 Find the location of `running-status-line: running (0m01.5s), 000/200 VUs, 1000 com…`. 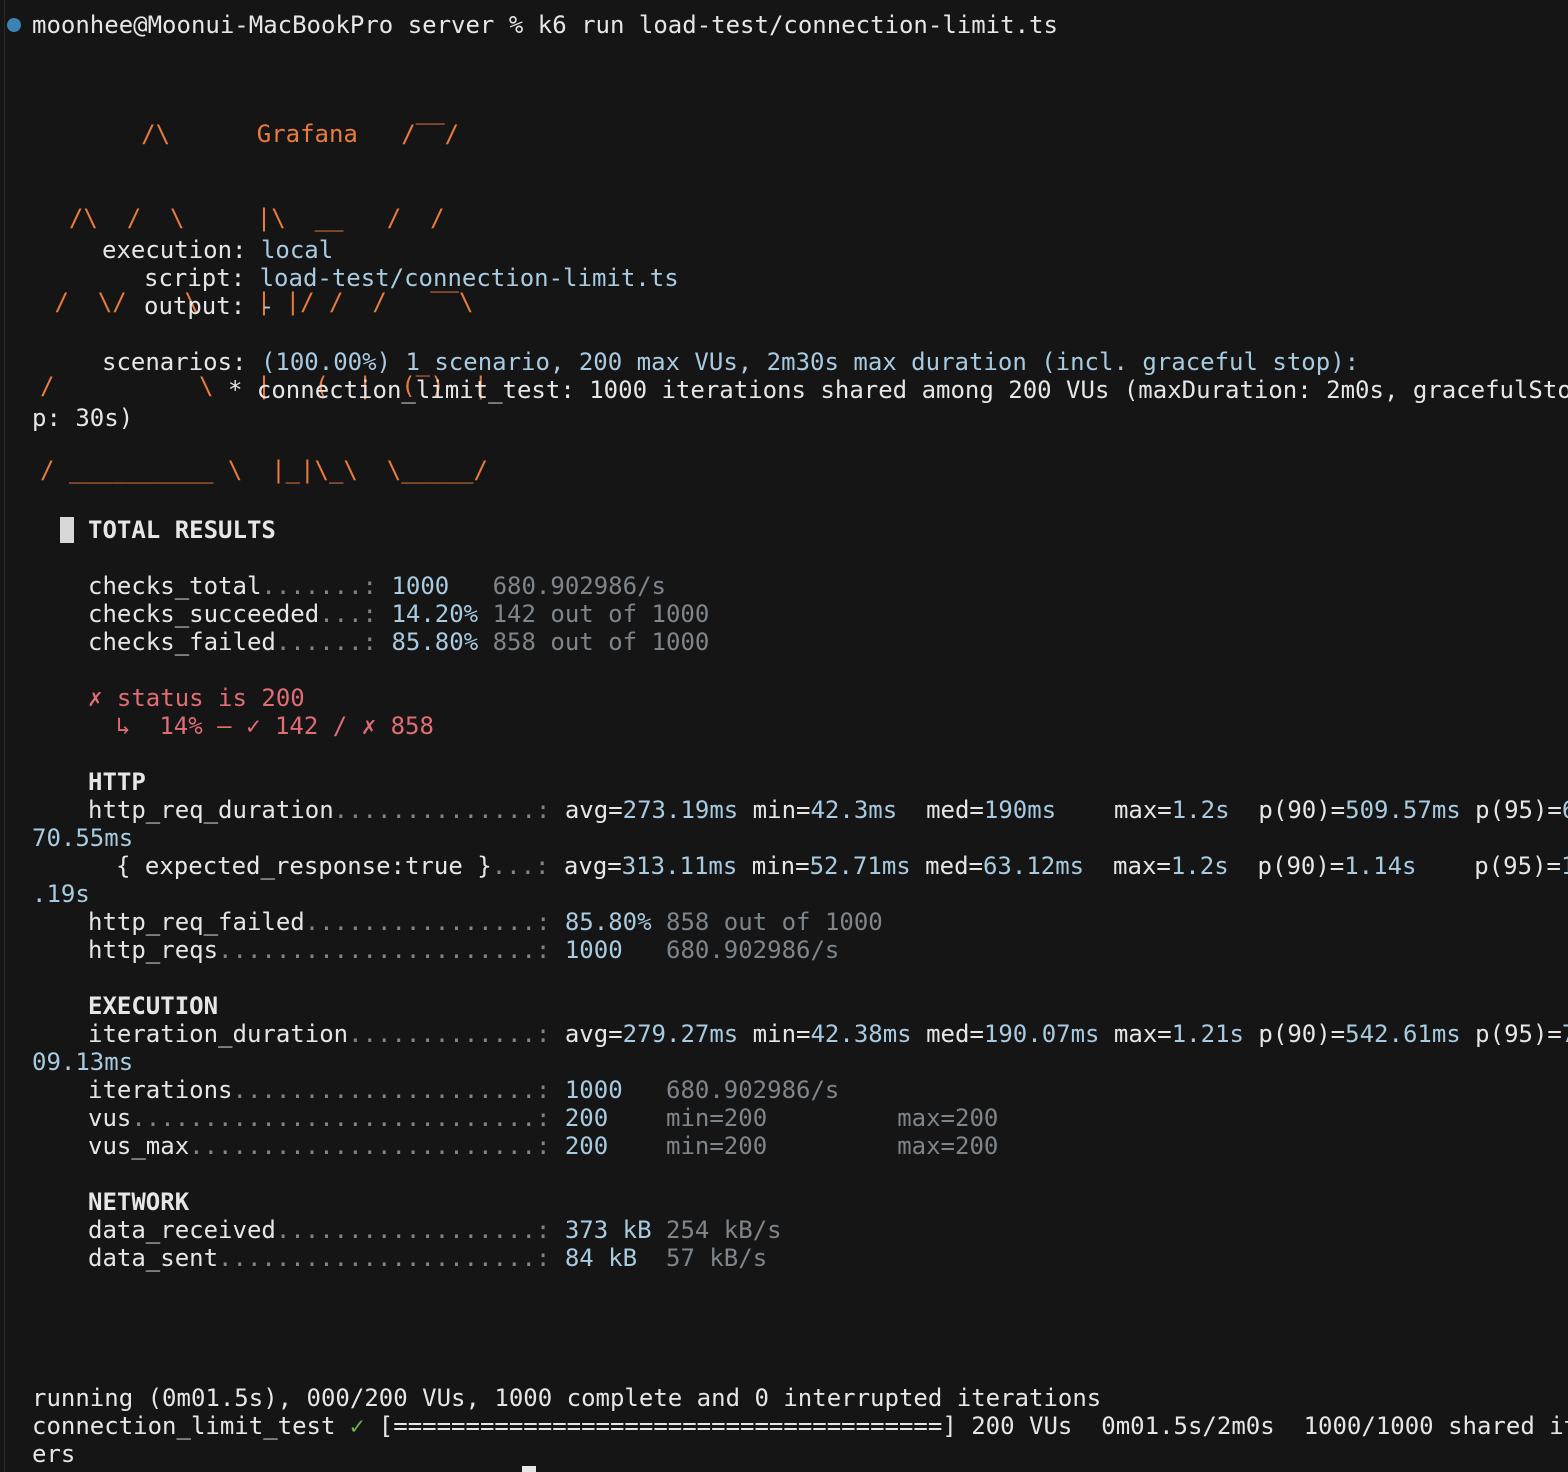

running-status-line: running (0m01.5s), 000/200 VUs, 1000 com… is located at coordinates (567, 1398).